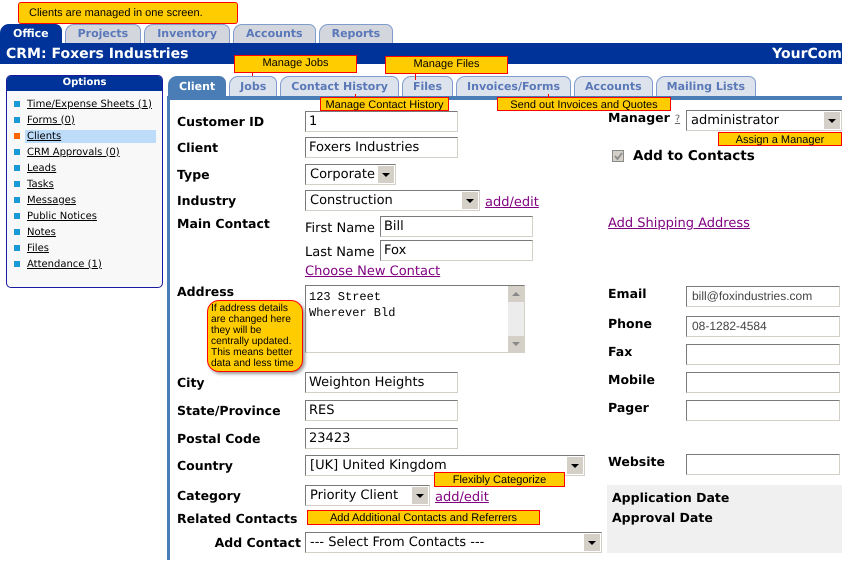 This screenshot has width=842, height=564. I want to click on text-field: Weighton Heights, so click(381, 382).